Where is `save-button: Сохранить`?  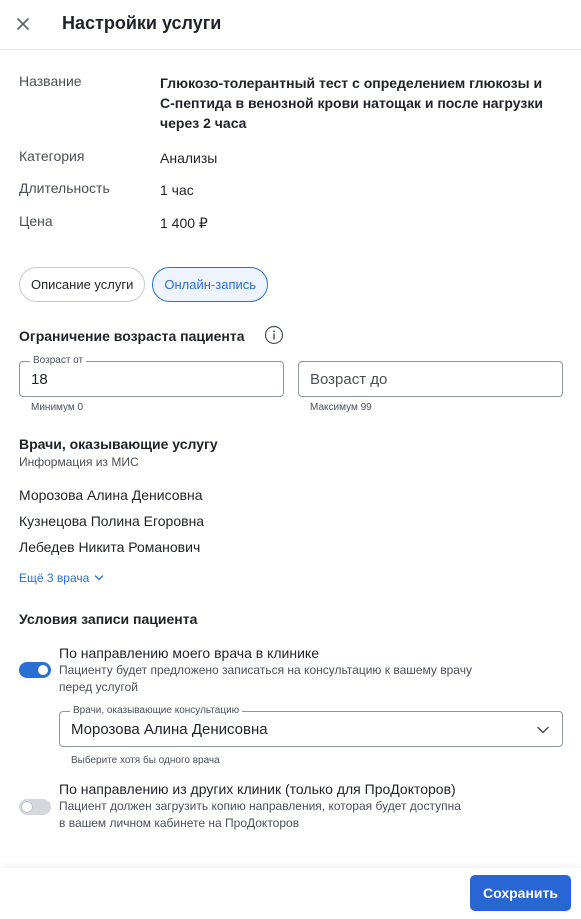 save-button: Сохранить is located at coordinates (520, 893).